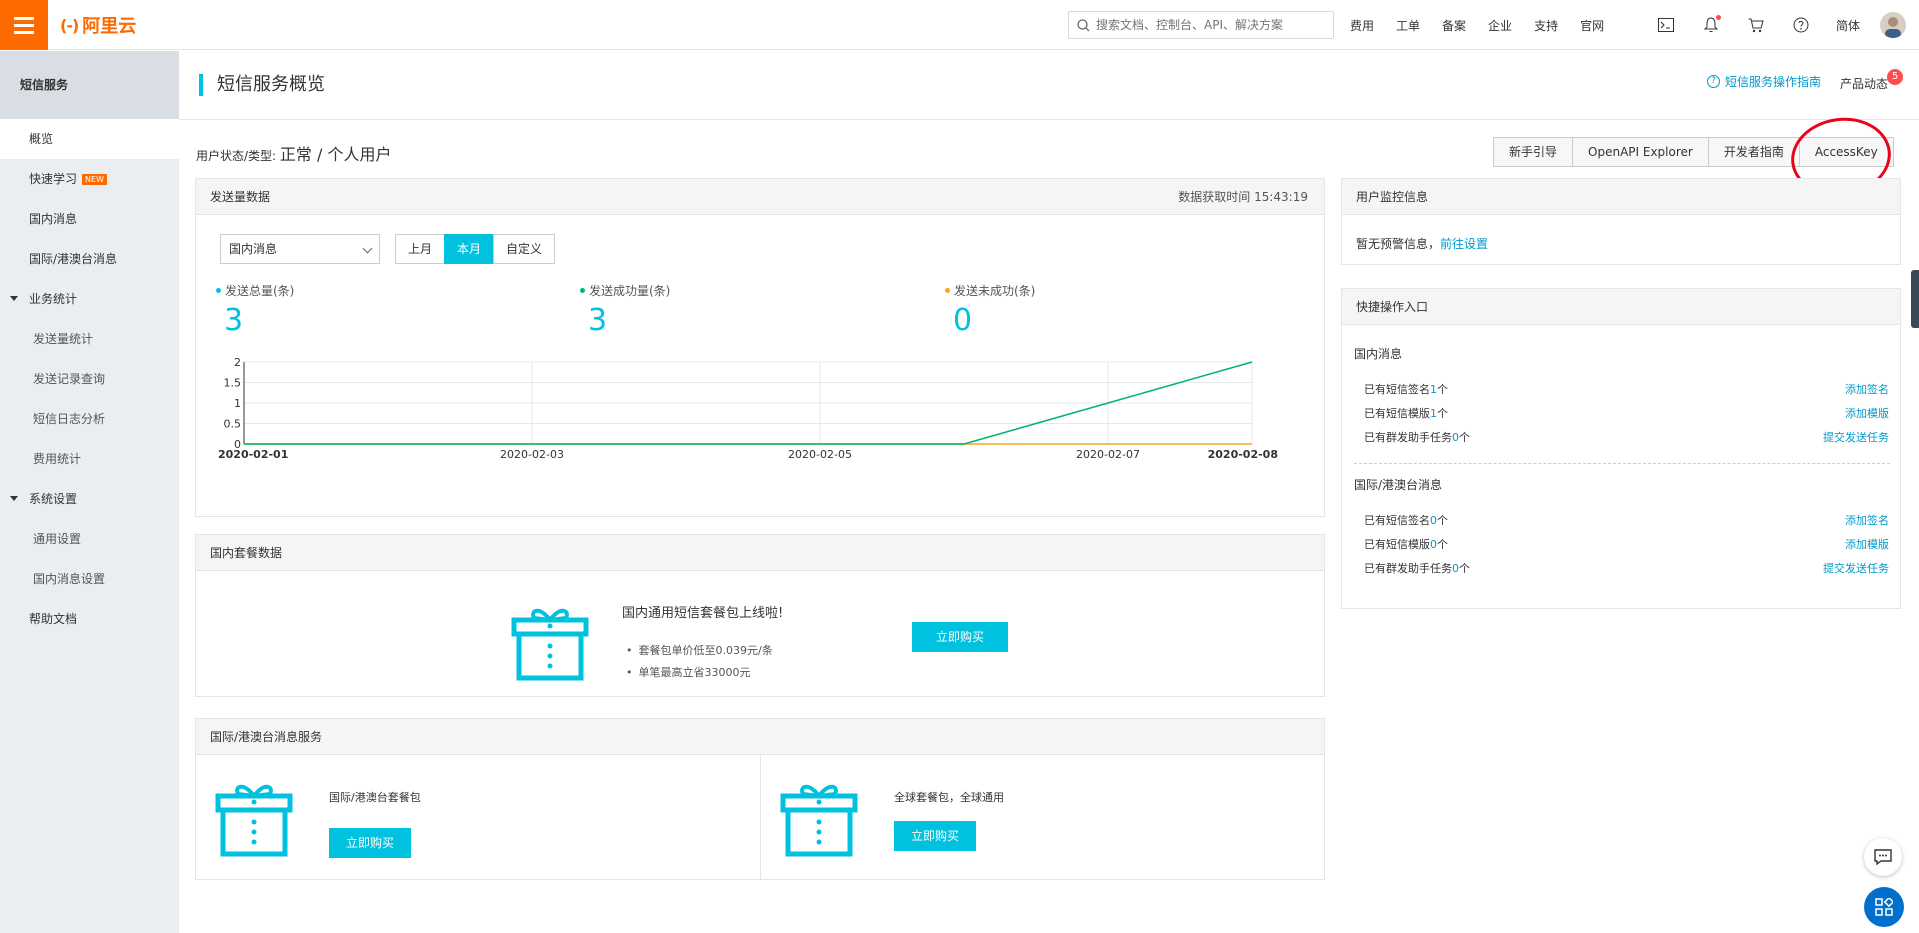 The width and height of the screenshot is (1919, 933). What do you see at coordinates (990, 310) in the screenshot?
I see `stat-failed: 发送未成功(条) 0` at bounding box center [990, 310].